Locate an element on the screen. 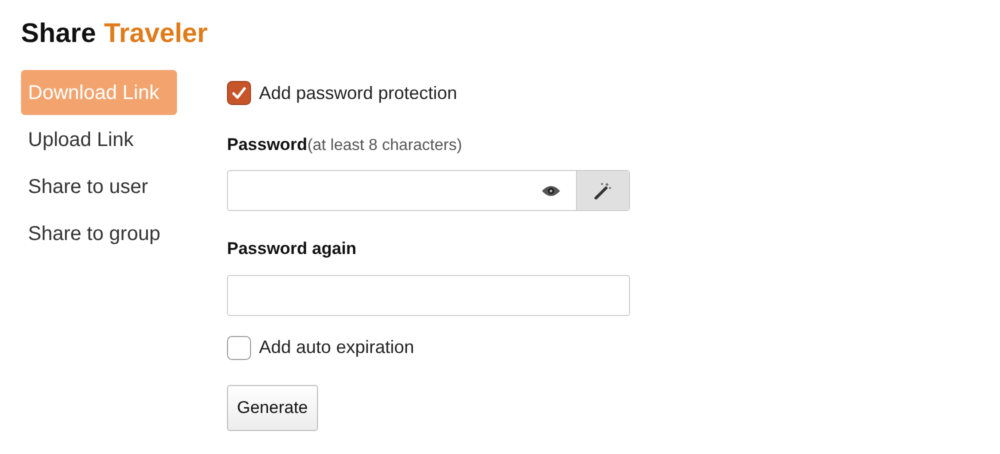 The image size is (1000, 454). checkmark-icon is located at coordinates (239, 93).